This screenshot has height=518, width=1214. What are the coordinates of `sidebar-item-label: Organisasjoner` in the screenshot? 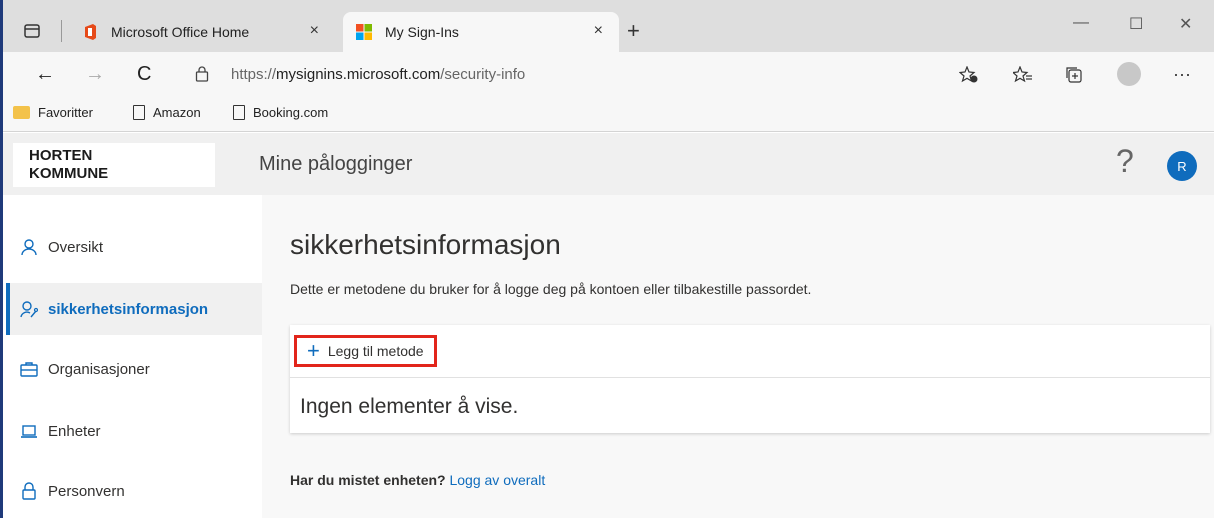 It's located at (99, 369).